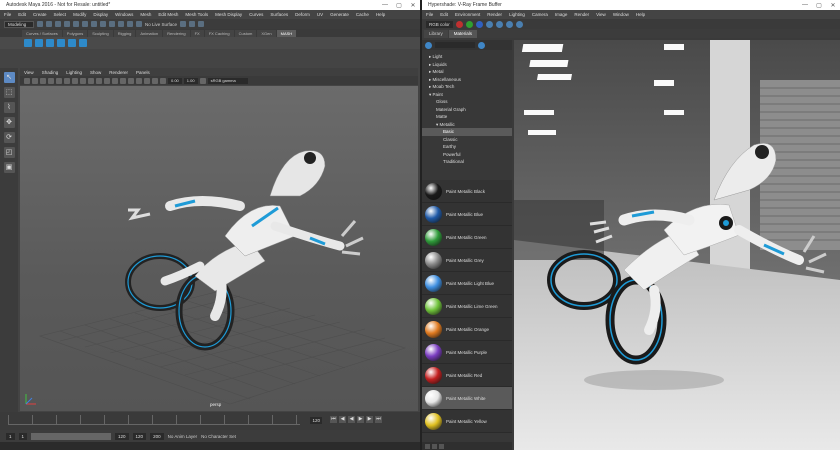 The height and width of the screenshot is (450, 840). Describe the element at coordinates (72, 43) in the screenshot. I see `mash-offset-icon` at that location.